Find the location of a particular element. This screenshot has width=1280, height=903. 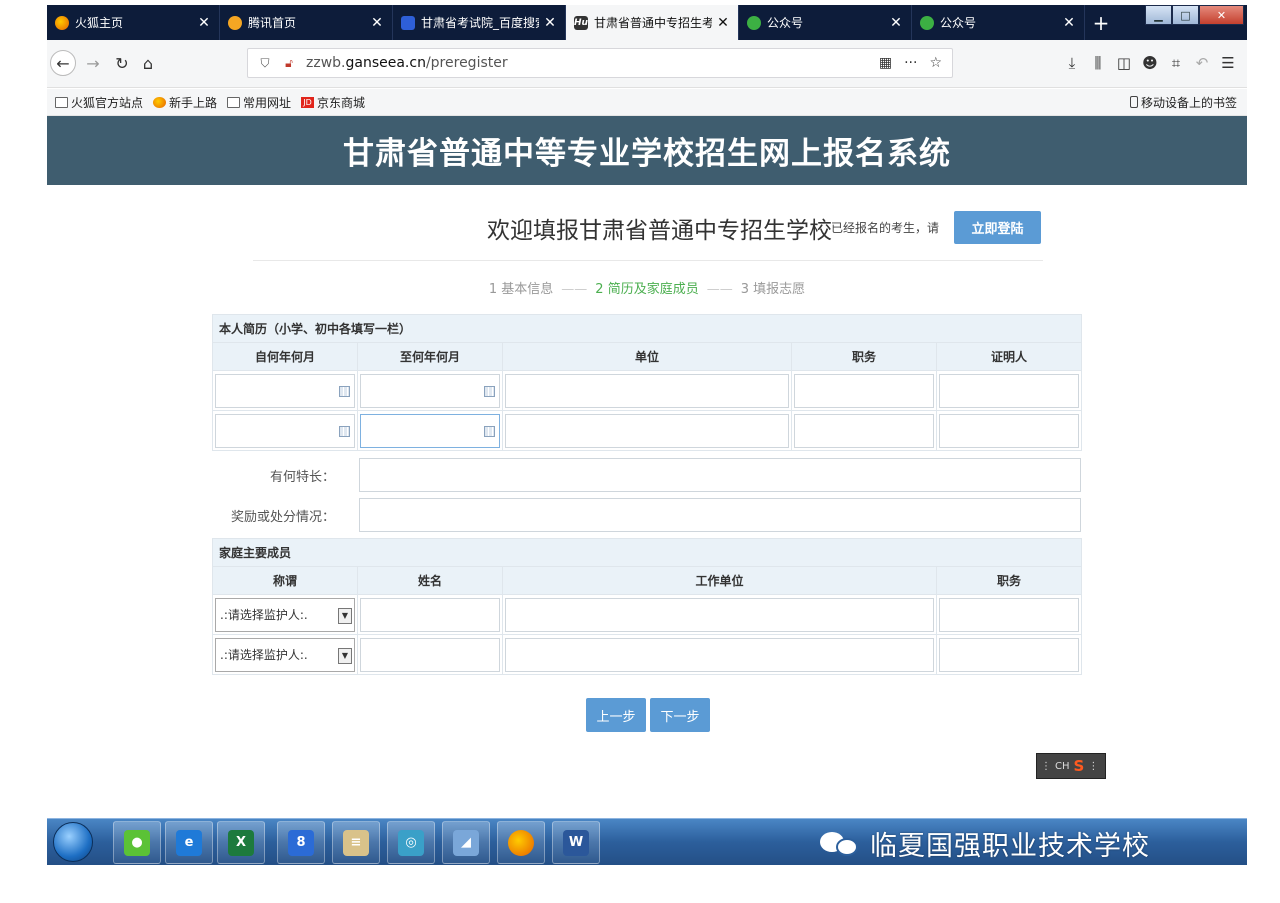

extra-info-table: 有何特长： 奖励或处分情况： is located at coordinates (646, 495).